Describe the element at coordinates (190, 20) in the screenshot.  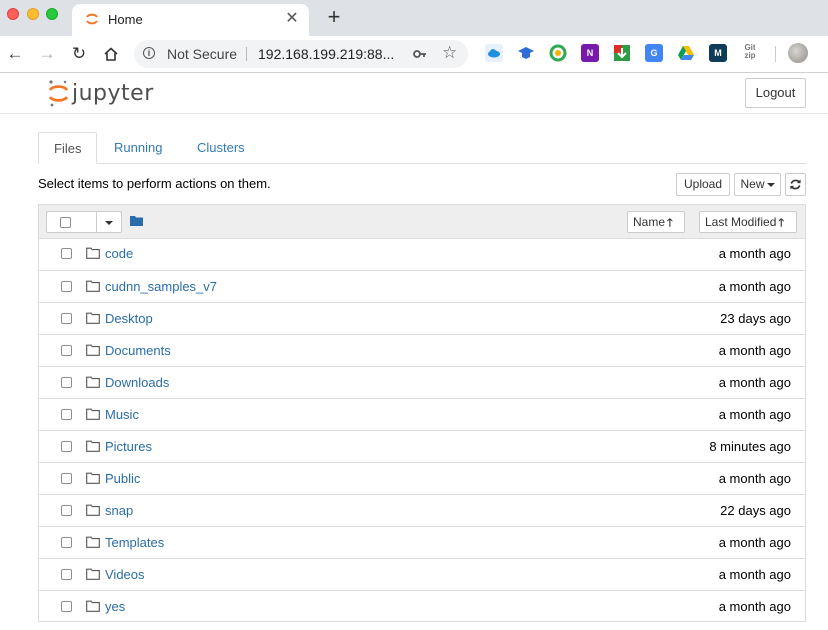
I see `browser-tab-home: Home ✕` at that location.